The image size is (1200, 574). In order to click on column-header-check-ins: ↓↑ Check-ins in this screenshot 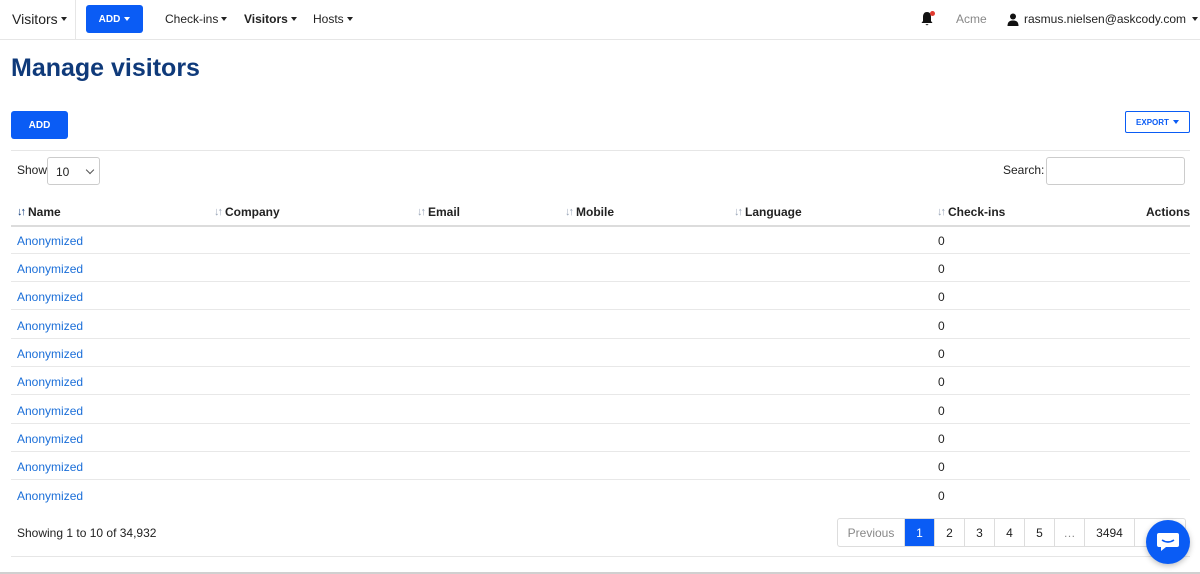, I will do `click(971, 212)`.